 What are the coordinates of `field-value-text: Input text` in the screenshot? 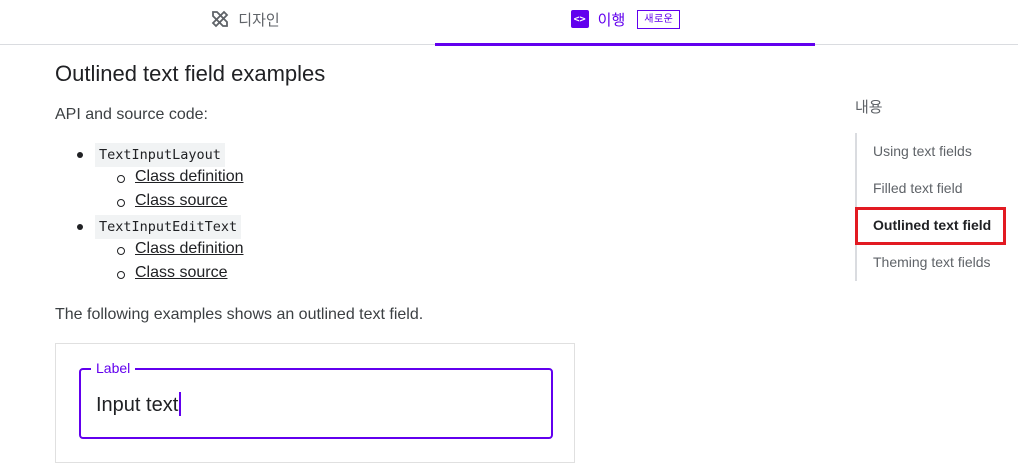 It's located at (137, 405).